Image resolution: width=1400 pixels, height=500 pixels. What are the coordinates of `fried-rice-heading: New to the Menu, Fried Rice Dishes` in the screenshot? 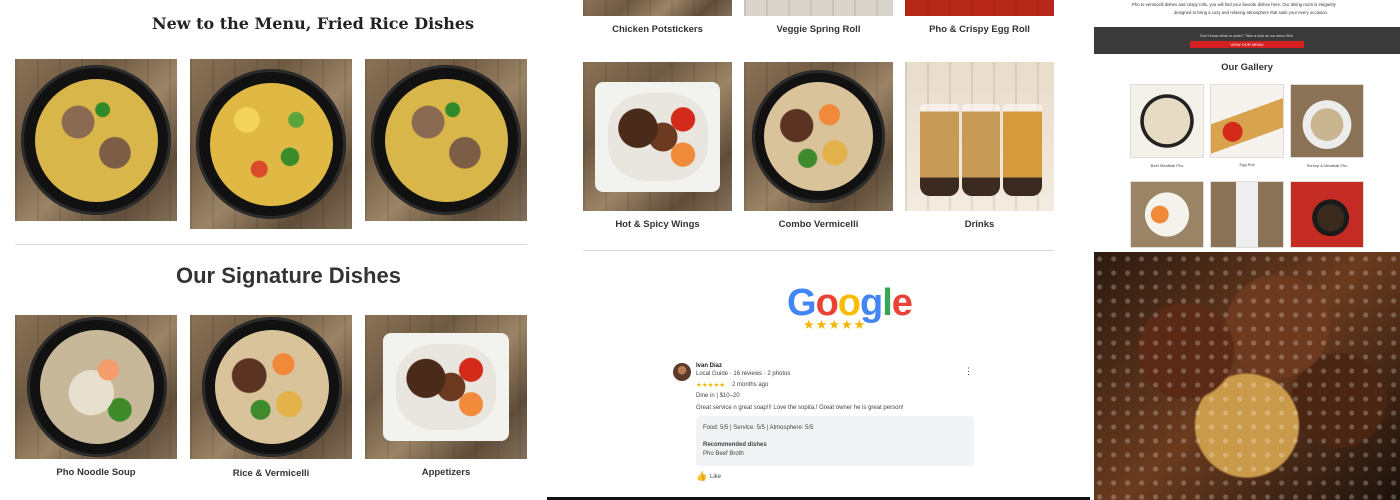 It's located at (313, 23).